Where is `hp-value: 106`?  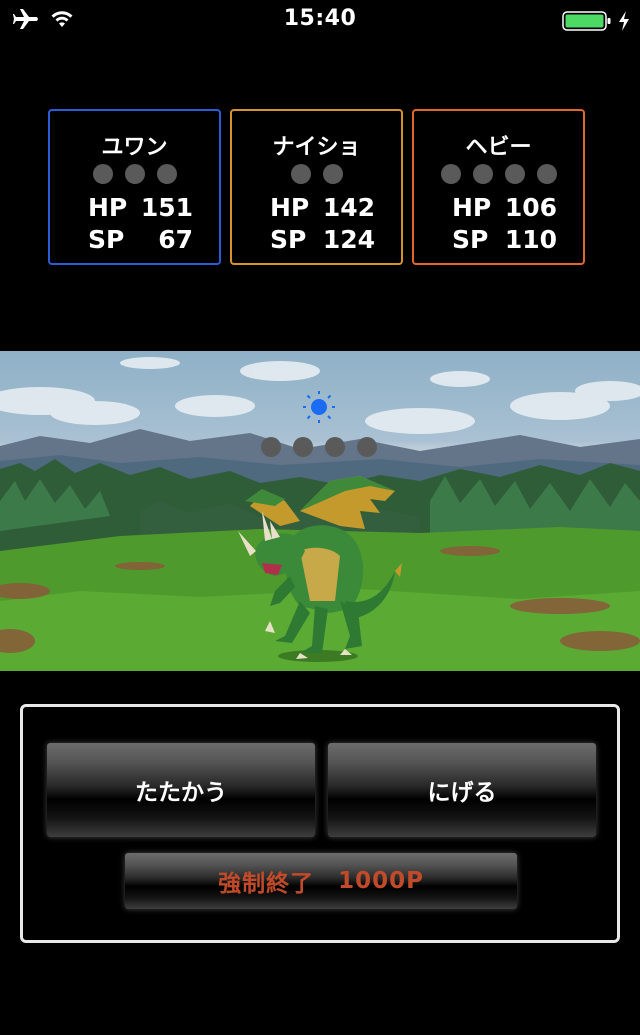 hp-value: 106 is located at coordinates (530, 207).